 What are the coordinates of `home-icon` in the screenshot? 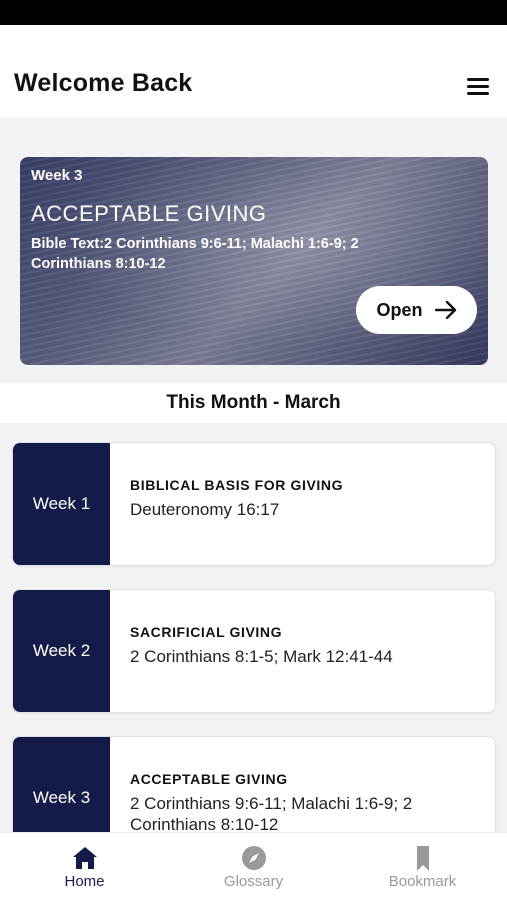 It's located at (84, 858).